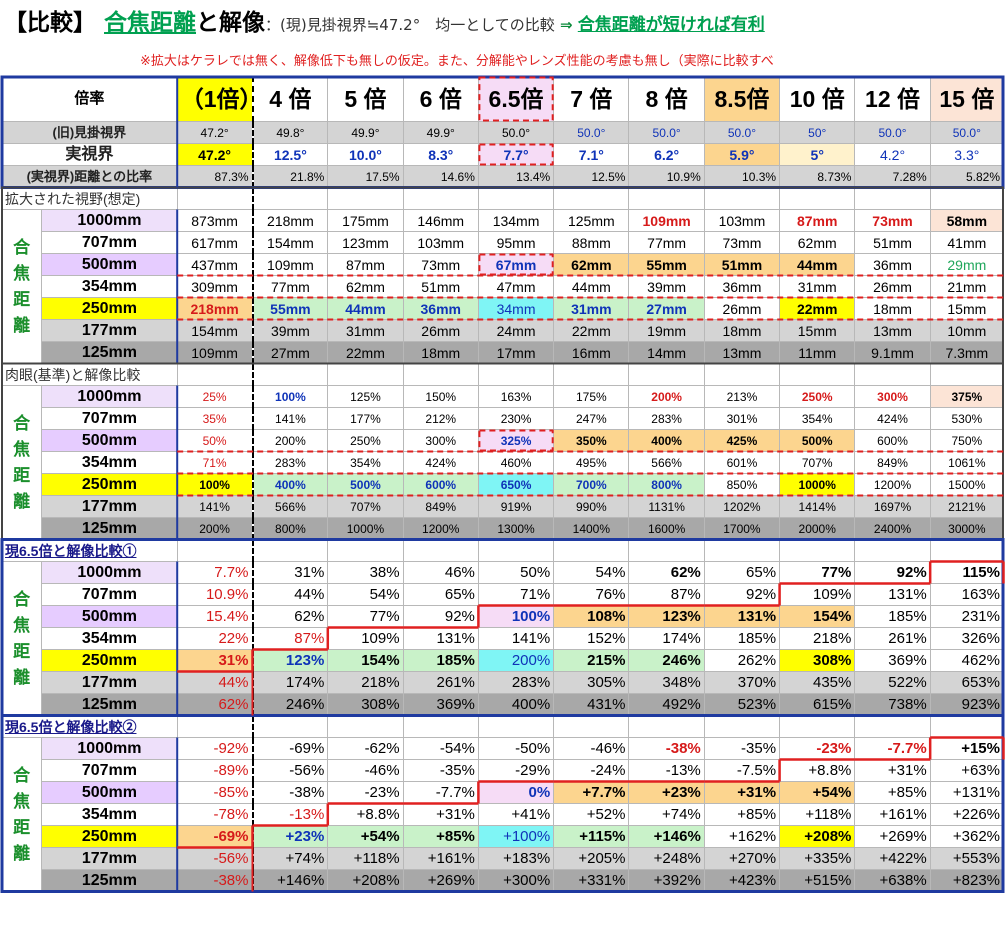  What do you see at coordinates (591, 396) in the screenshot?
I see `value-cell: 175%` at bounding box center [591, 396].